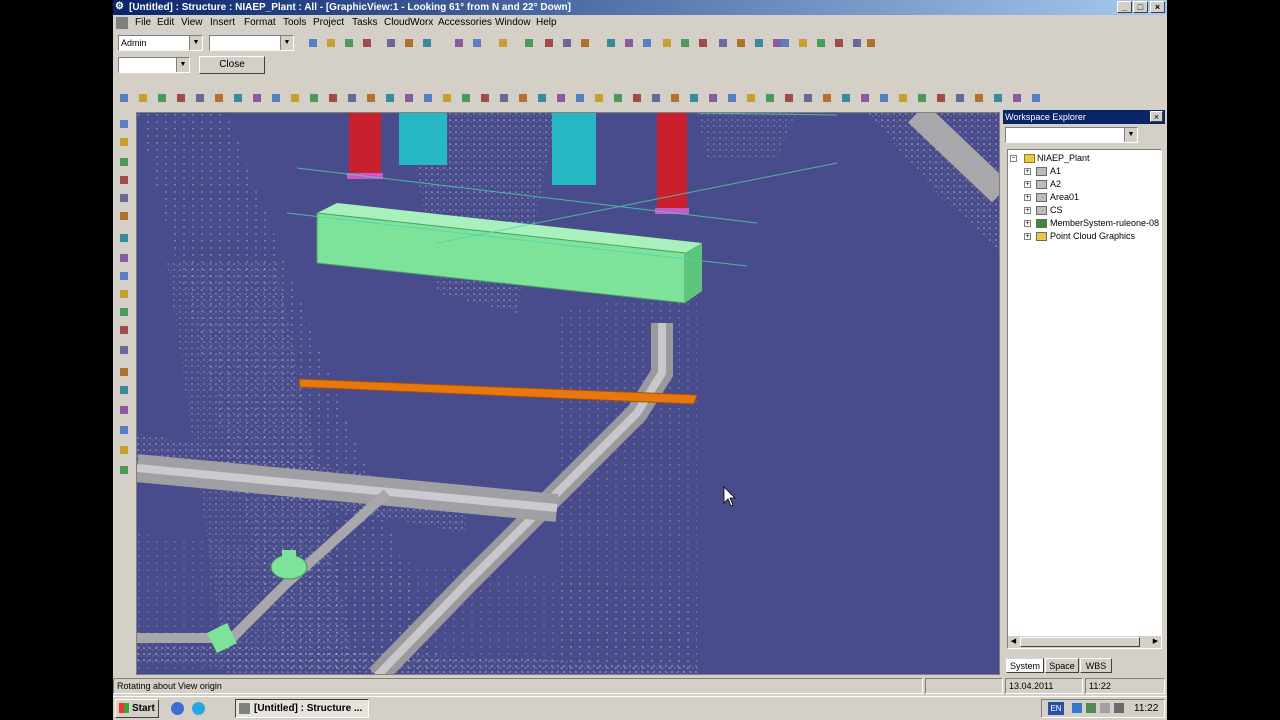  Describe the element at coordinates (121, 7) in the screenshot. I see `app-icon: ⚙` at that location.